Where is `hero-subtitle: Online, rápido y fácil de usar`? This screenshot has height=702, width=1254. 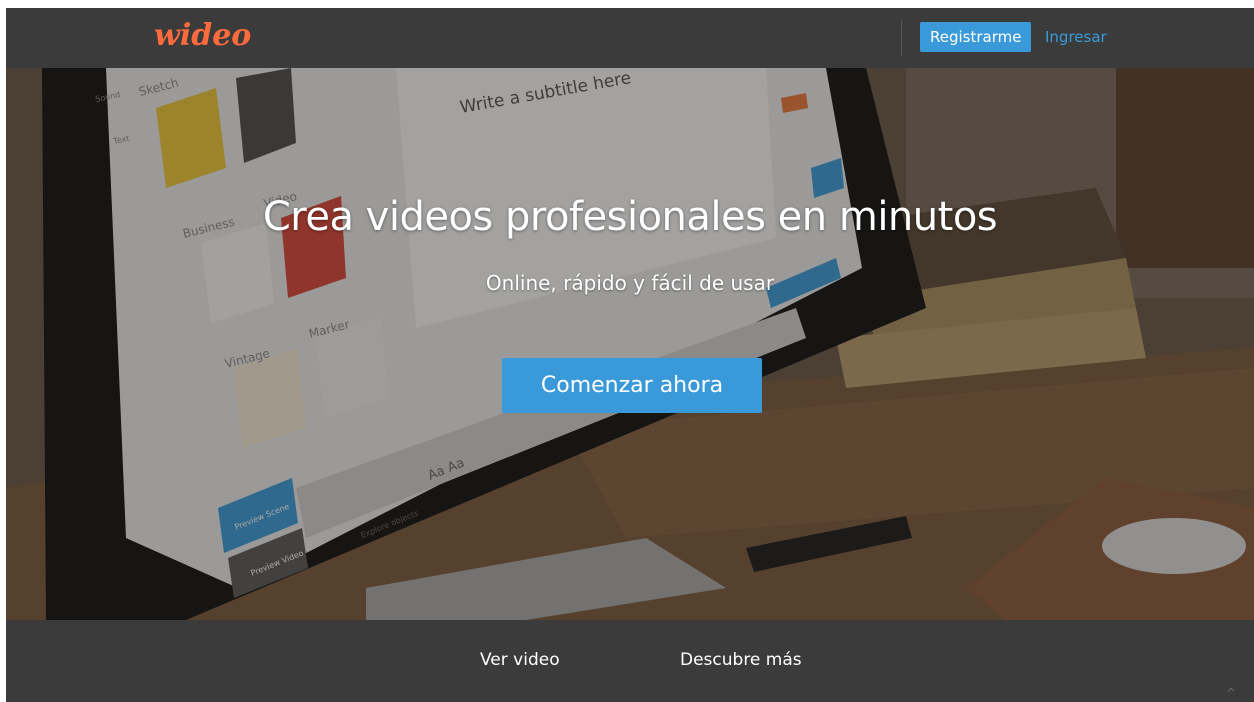
hero-subtitle: Online, rápido y fácil de usar is located at coordinates (630, 283).